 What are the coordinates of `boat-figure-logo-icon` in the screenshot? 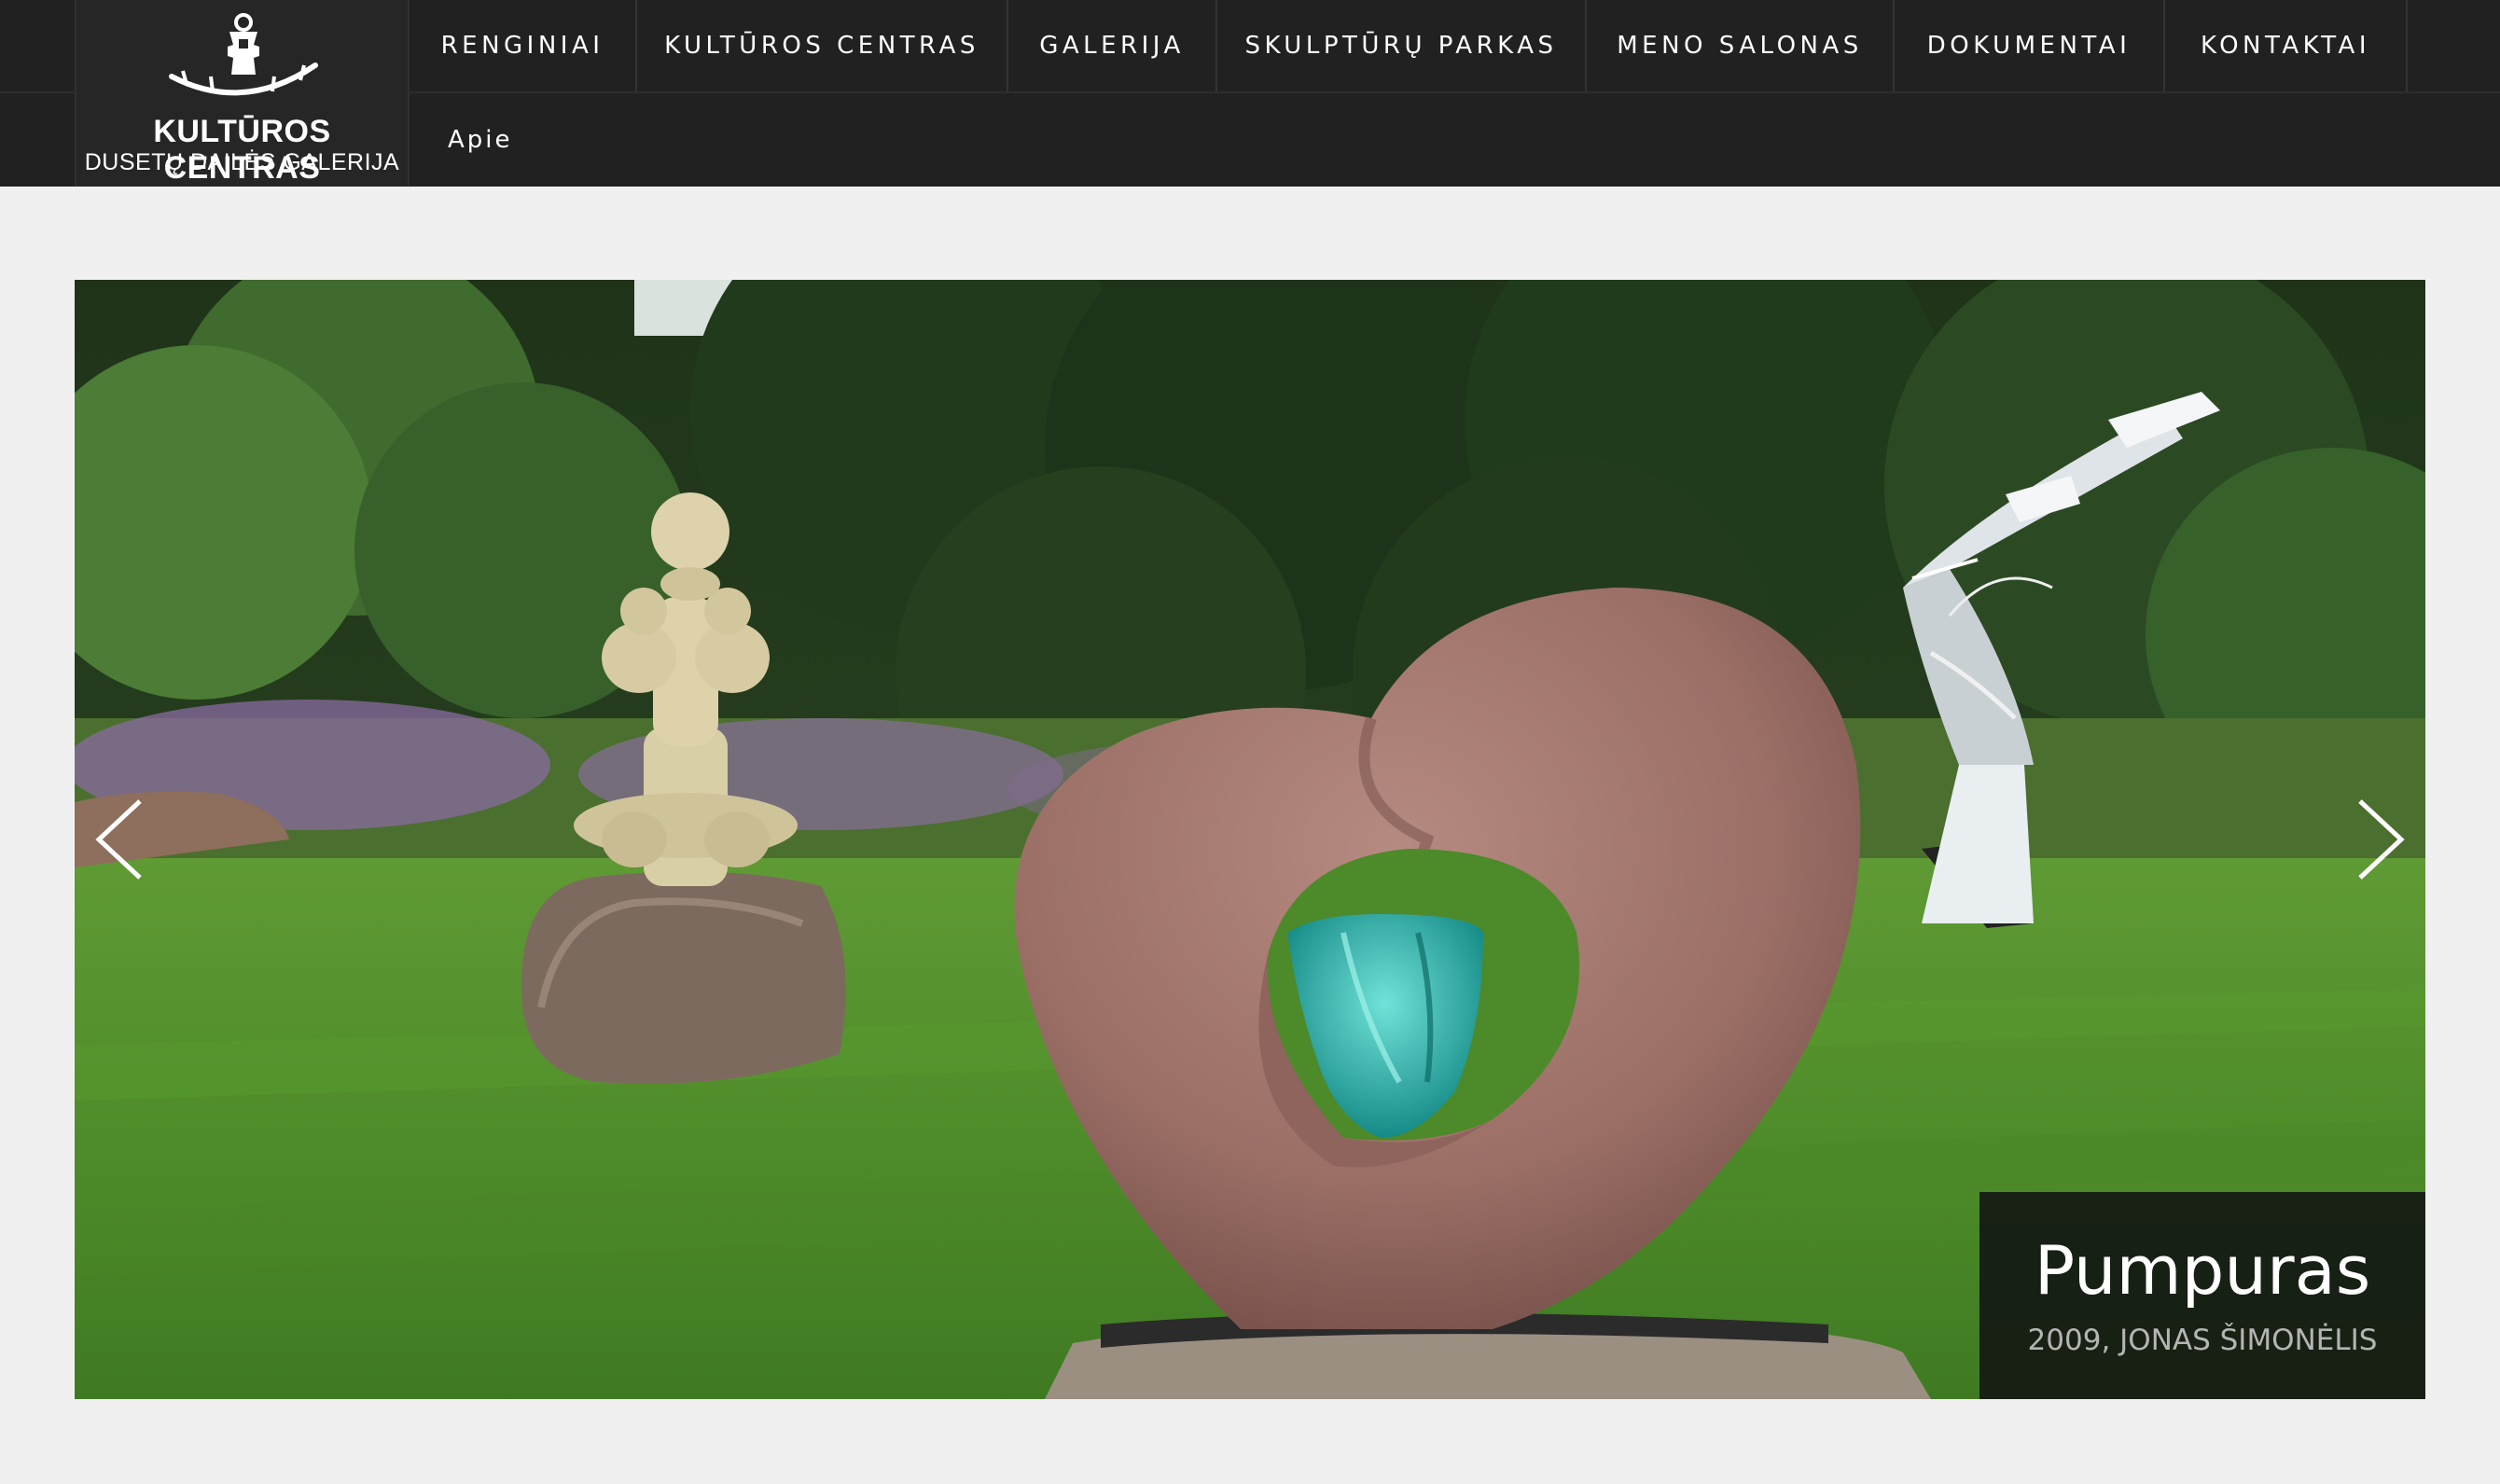 It's located at (244, 54).